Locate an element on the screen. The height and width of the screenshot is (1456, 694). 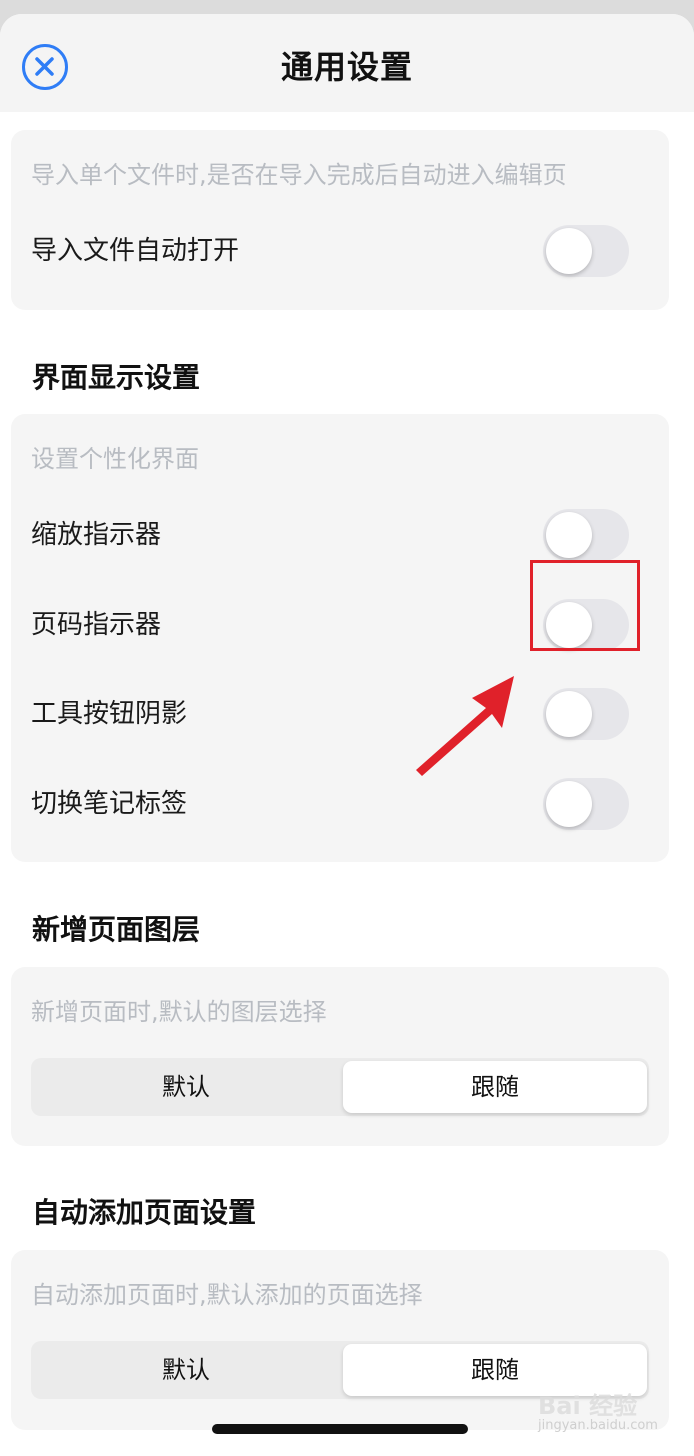
auto-add-page-title: 自动添加页面设置 is located at coordinates (144, 1212).